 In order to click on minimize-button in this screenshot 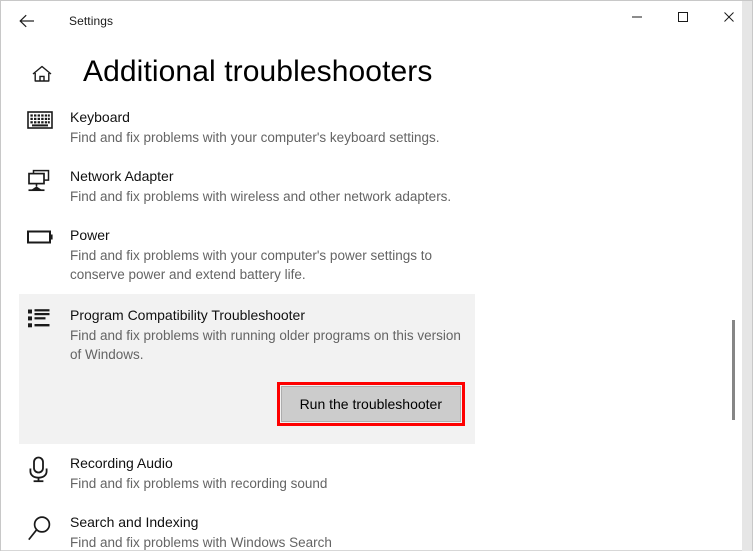, I will do `click(637, 17)`.